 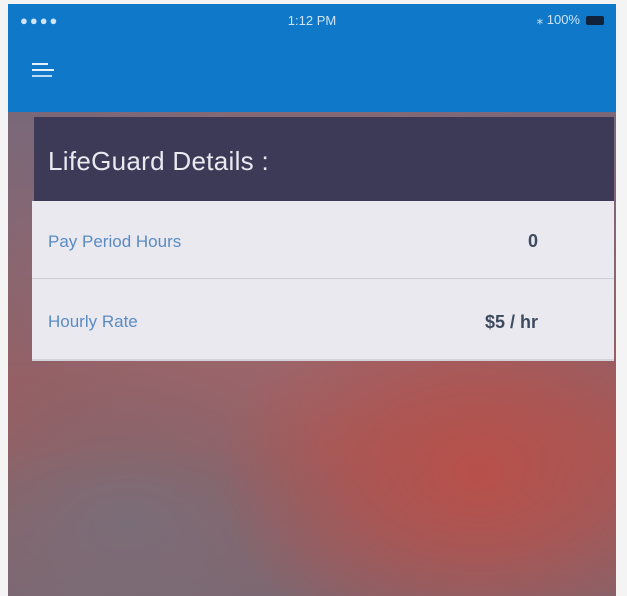 I want to click on battery-icon, so click(x=595, y=20).